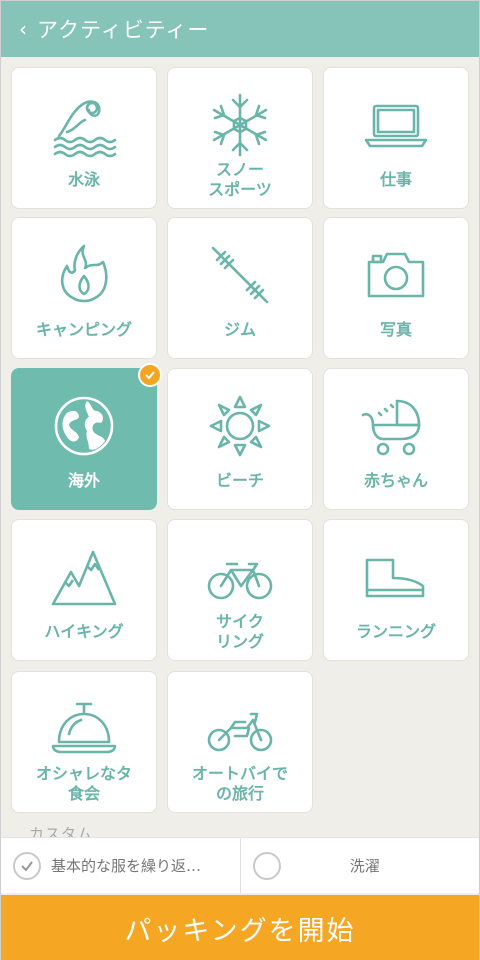 This screenshot has width=480, height=960. Describe the element at coordinates (240, 29) in the screenshot. I see `app-header: ‹ アクティビティー` at that location.